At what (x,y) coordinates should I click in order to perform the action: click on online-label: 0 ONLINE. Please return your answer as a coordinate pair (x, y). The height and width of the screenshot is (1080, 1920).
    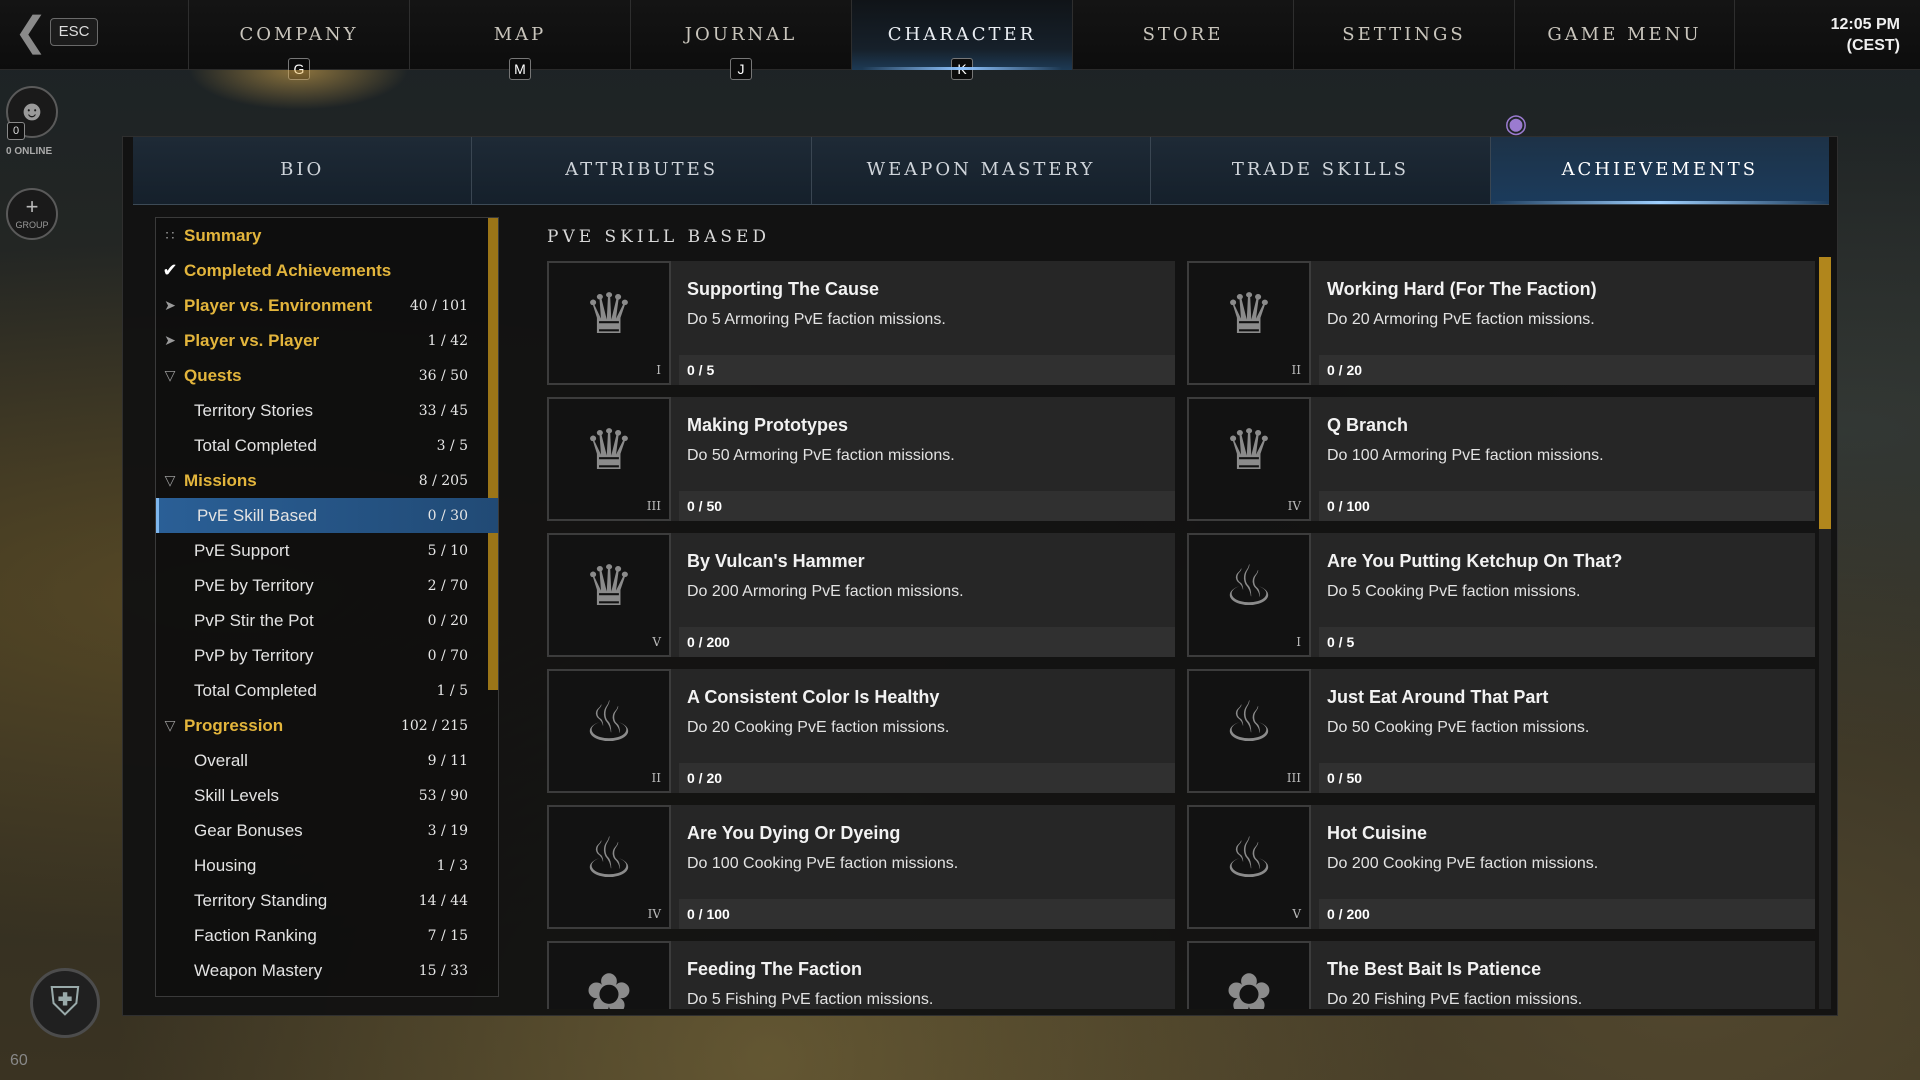
    Looking at the image, I should click on (29, 151).